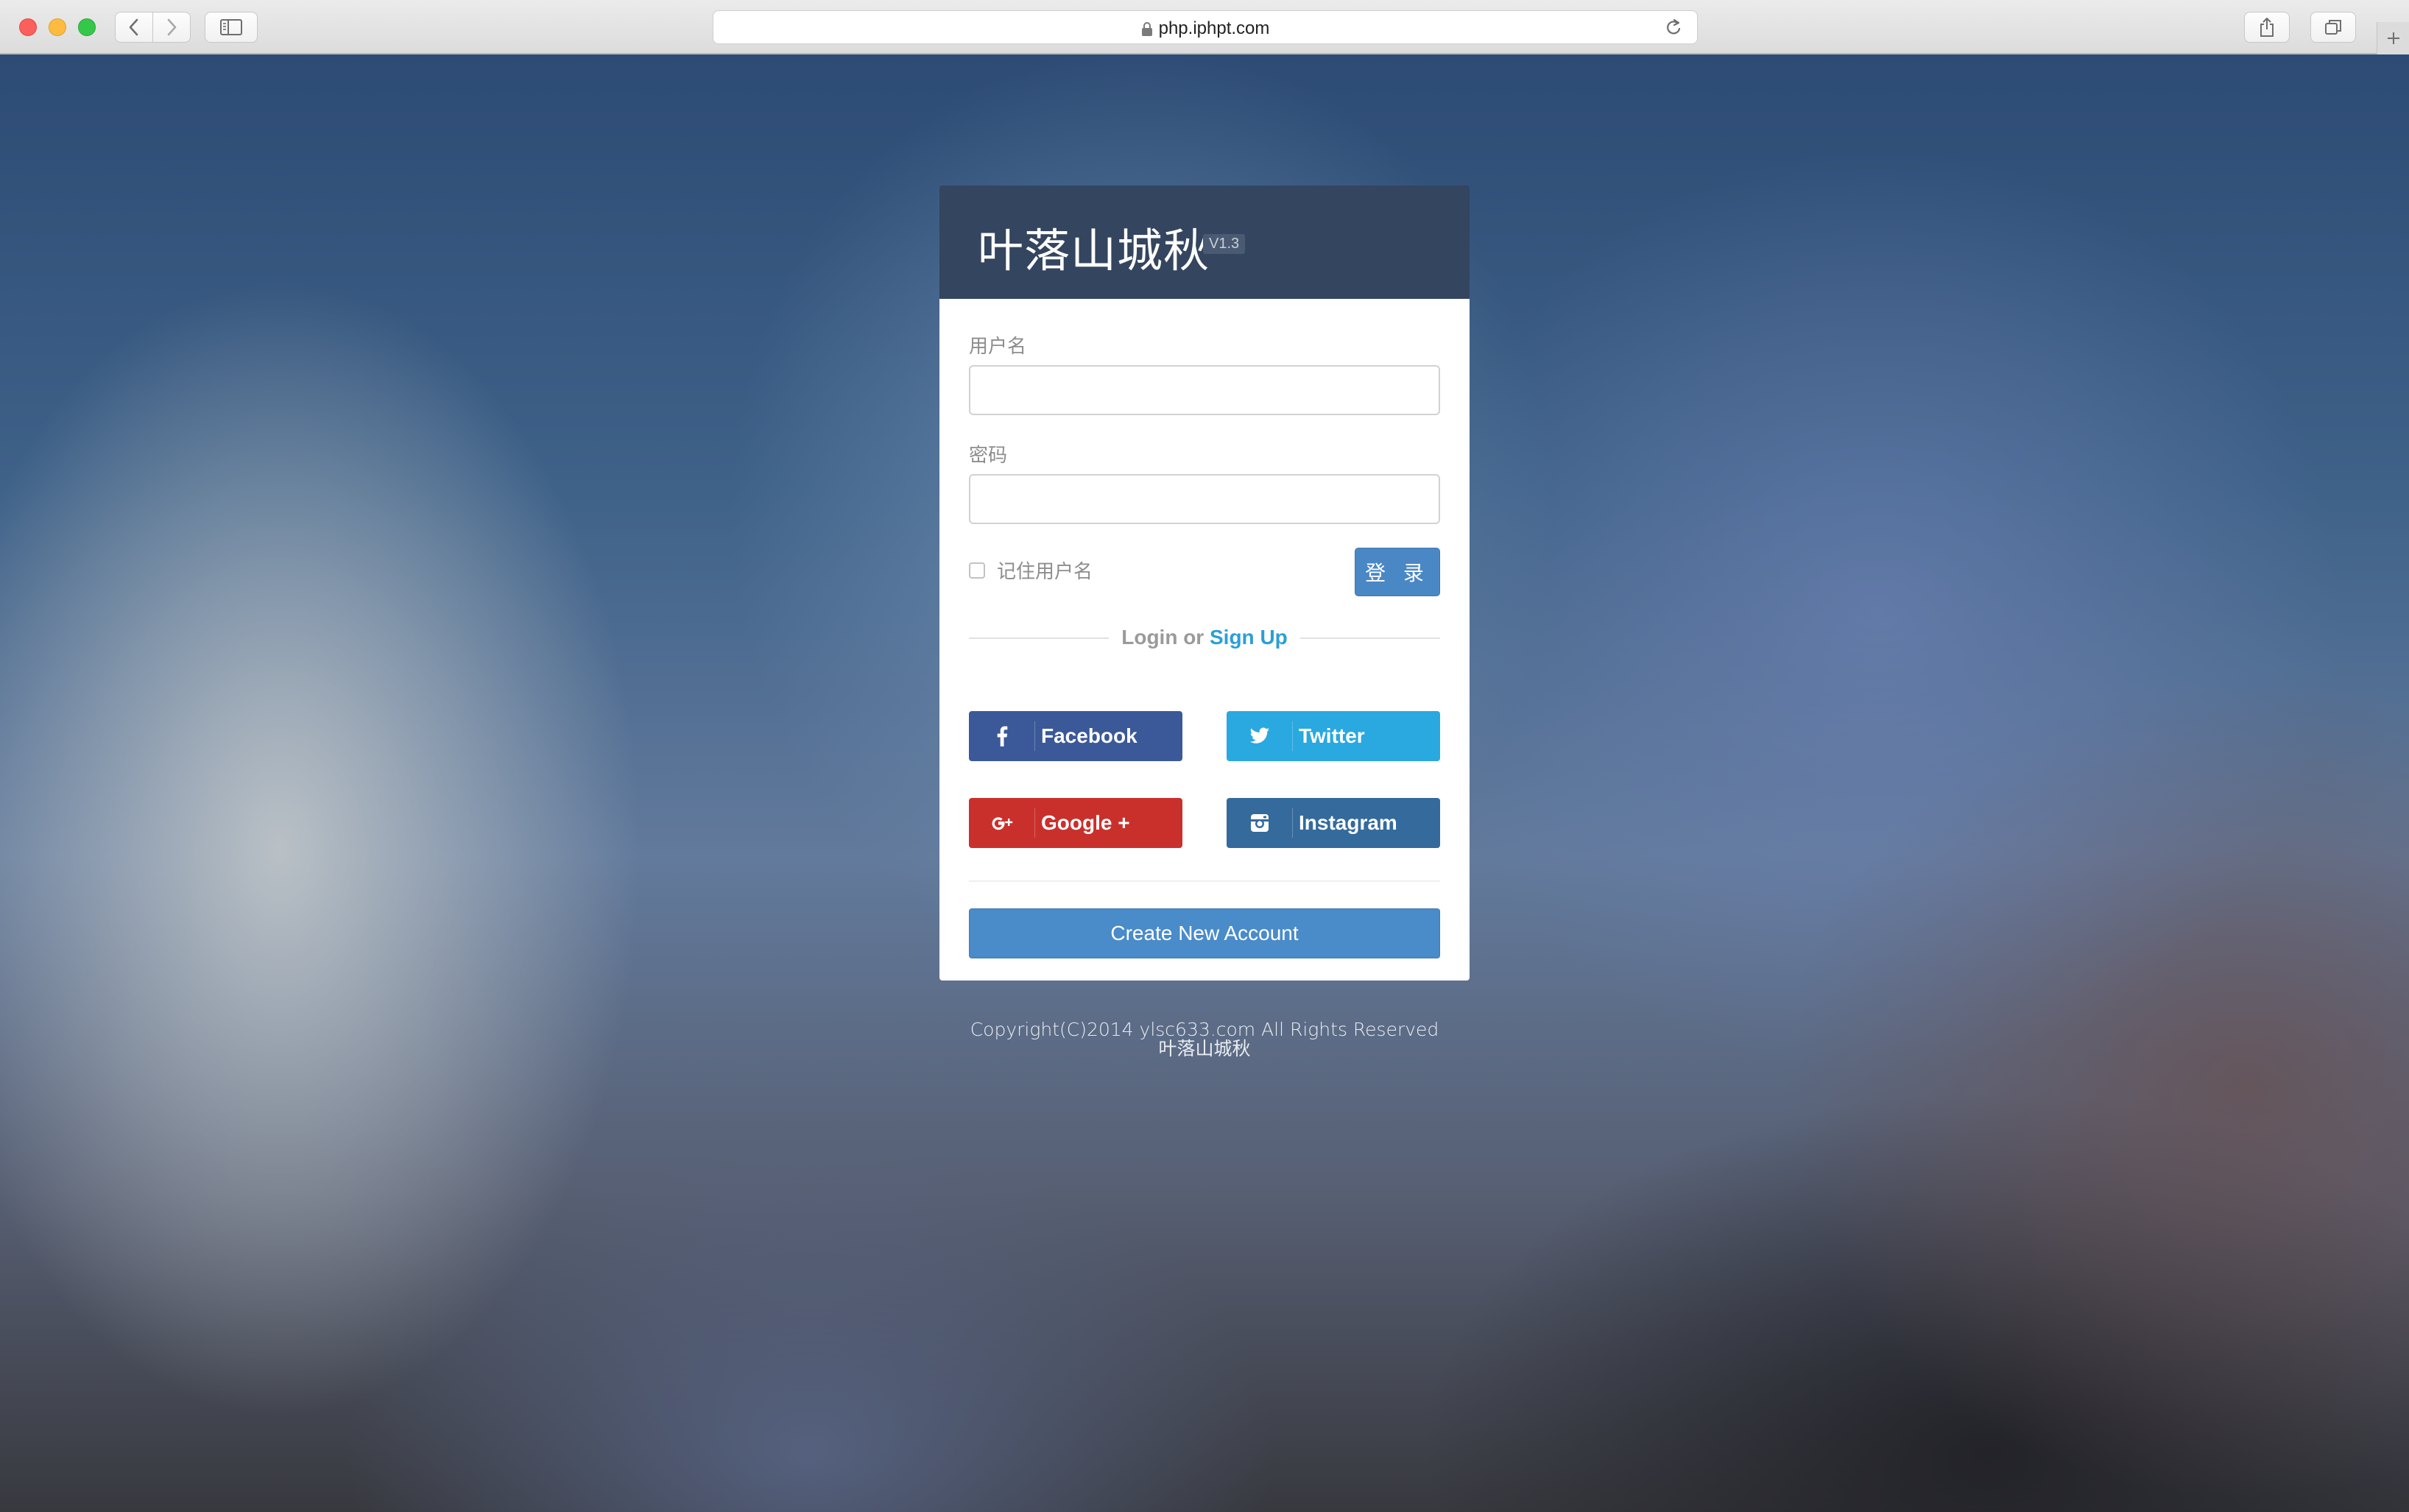 This screenshot has width=2409, height=1512. I want to click on facebook-login-button: Facebook, so click(1075, 736).